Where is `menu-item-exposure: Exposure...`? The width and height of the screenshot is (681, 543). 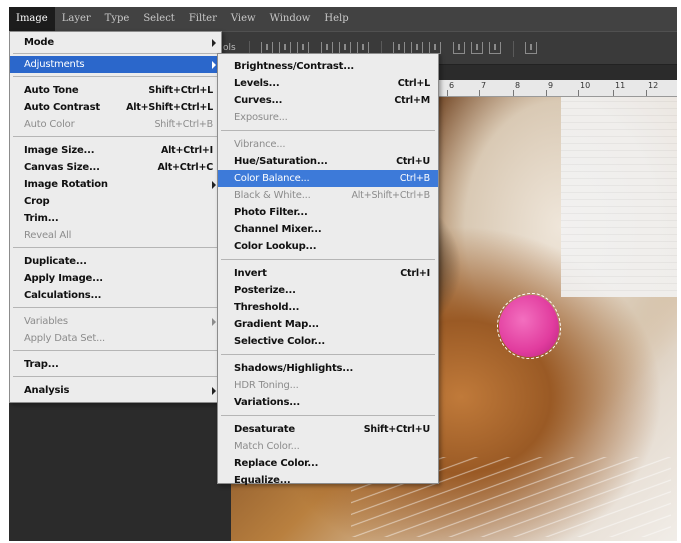 menu-item-exposure: Exposure... is located at coordinates (261, 117).